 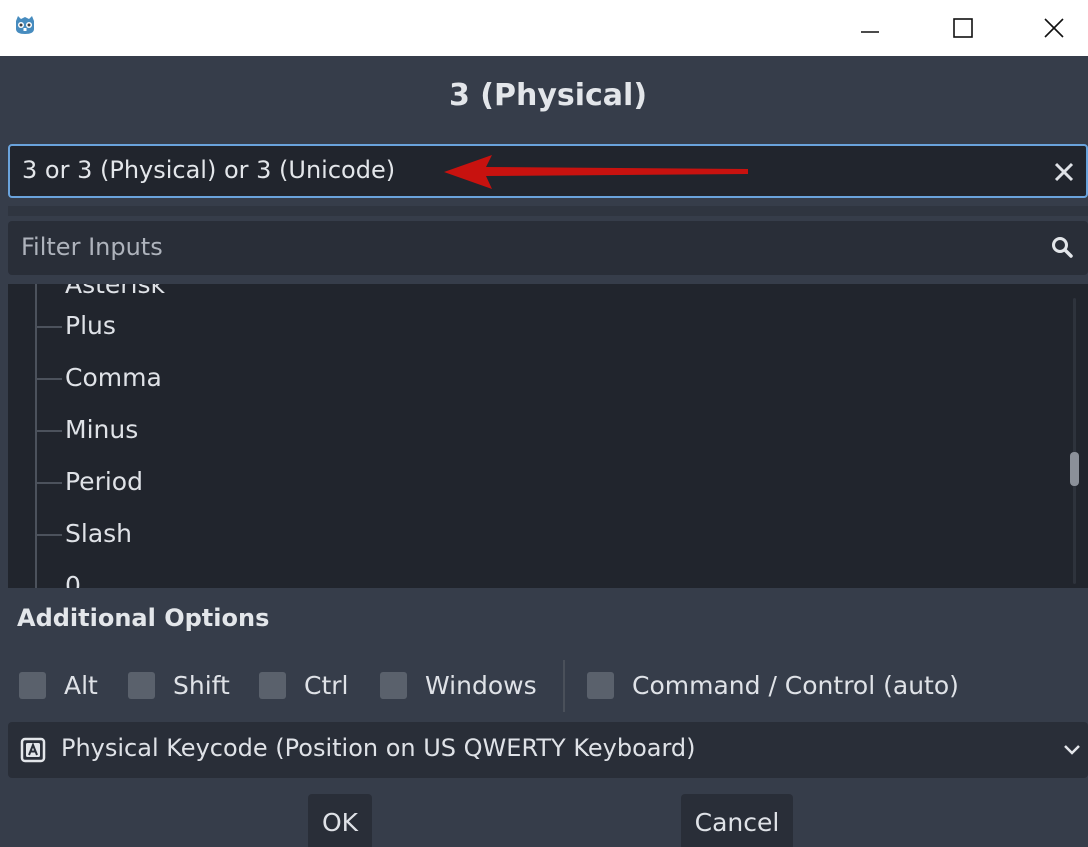 What do you see at coordinates (25, 25) in the screenshot?
I see `godot-icon` at bounding box center [25, 25].